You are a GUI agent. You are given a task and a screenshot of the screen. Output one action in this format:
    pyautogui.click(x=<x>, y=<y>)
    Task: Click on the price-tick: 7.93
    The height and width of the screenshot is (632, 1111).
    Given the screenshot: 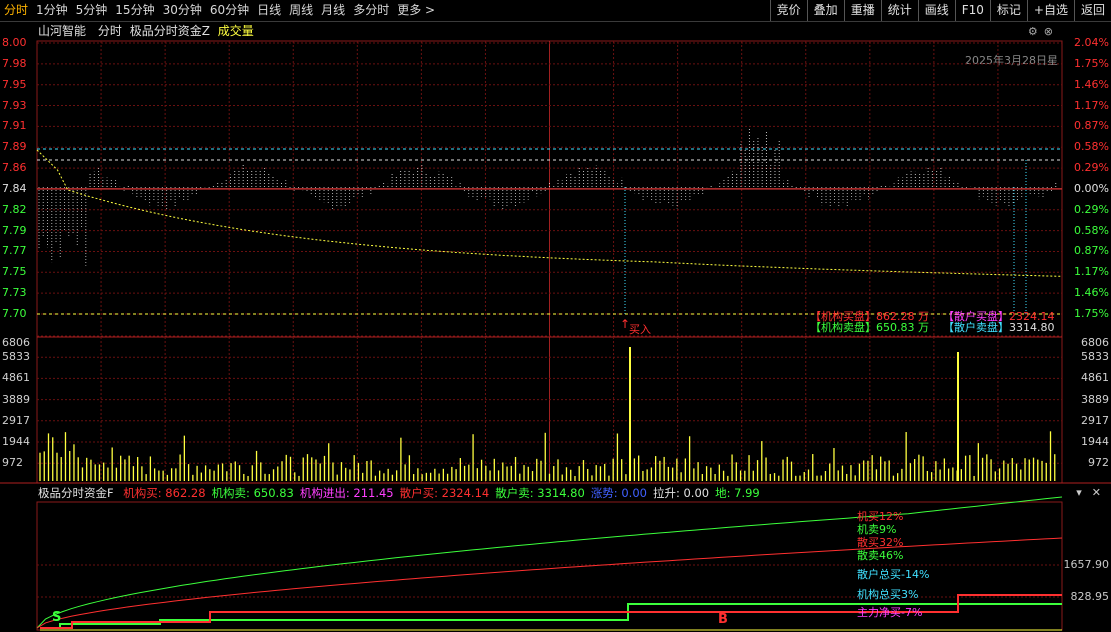 What is the action you would take?
    pyautogui.click(x=14, y=105)
    